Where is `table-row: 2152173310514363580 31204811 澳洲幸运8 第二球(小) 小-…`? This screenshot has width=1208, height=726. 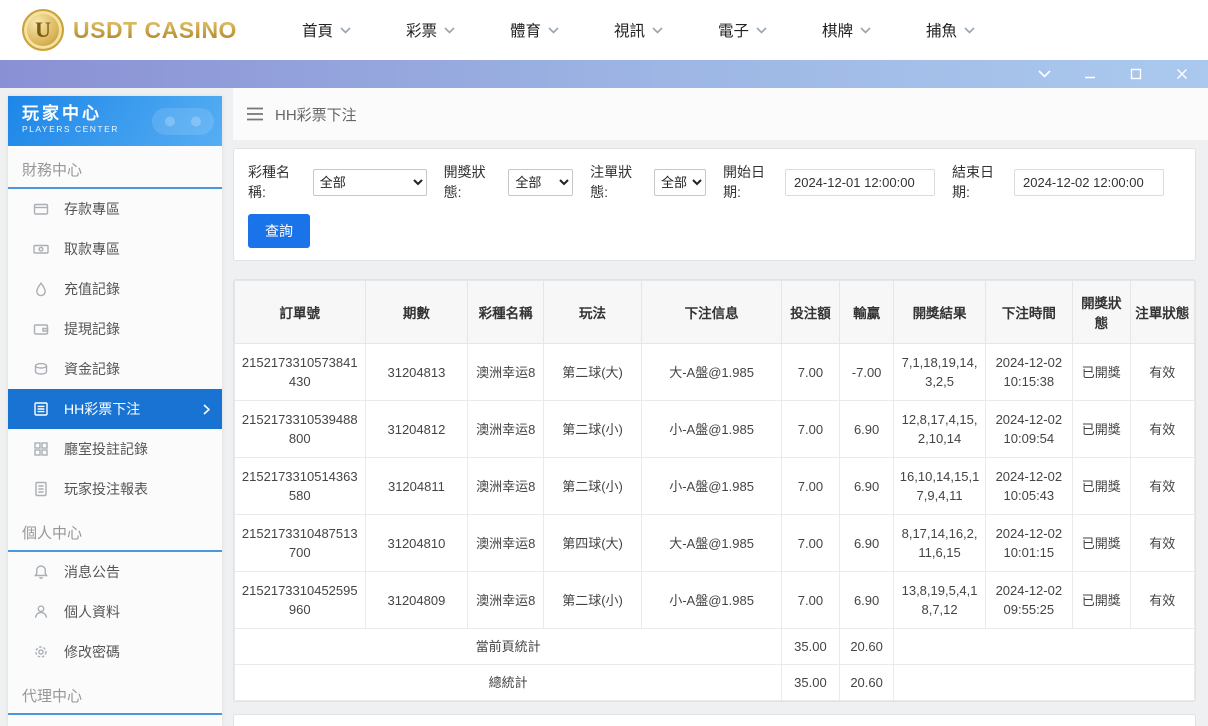
table-row: 2152173310514363580 31204811 澳洲幸运8 第二球(小) 小-… is located at coordinates (714, 486).